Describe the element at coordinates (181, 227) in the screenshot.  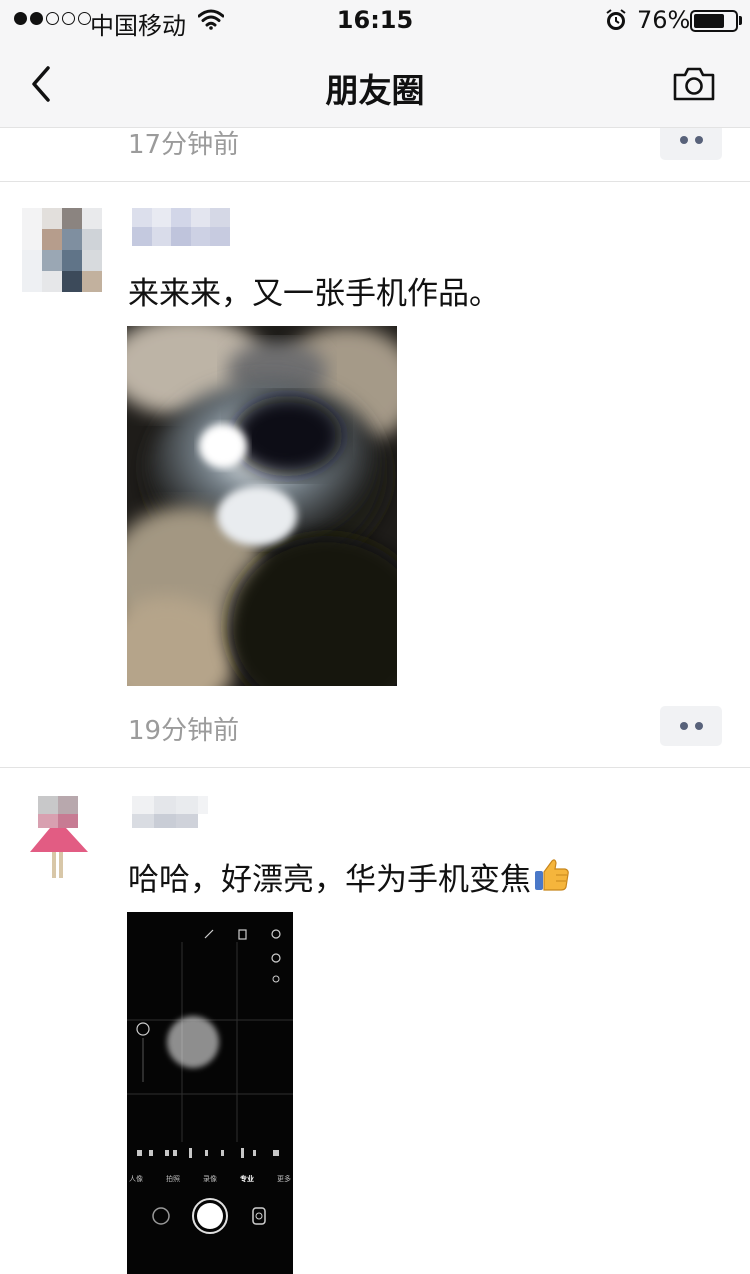
I see `post-1-author-name-blurred` at that location.